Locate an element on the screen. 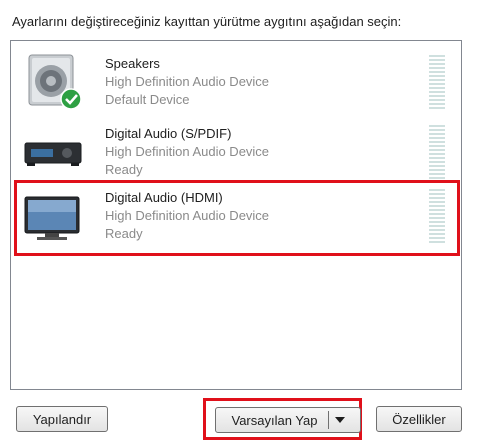  properties-button: Özellikler is located at coordinates (419, 419).